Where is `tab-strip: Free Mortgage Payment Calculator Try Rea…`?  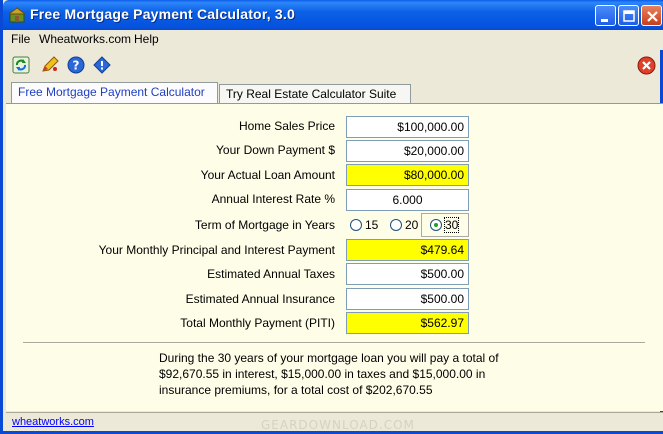 tab-strip: Free Mortgage Payment Calculator Try Rea… is located at coordinates (334, 93).